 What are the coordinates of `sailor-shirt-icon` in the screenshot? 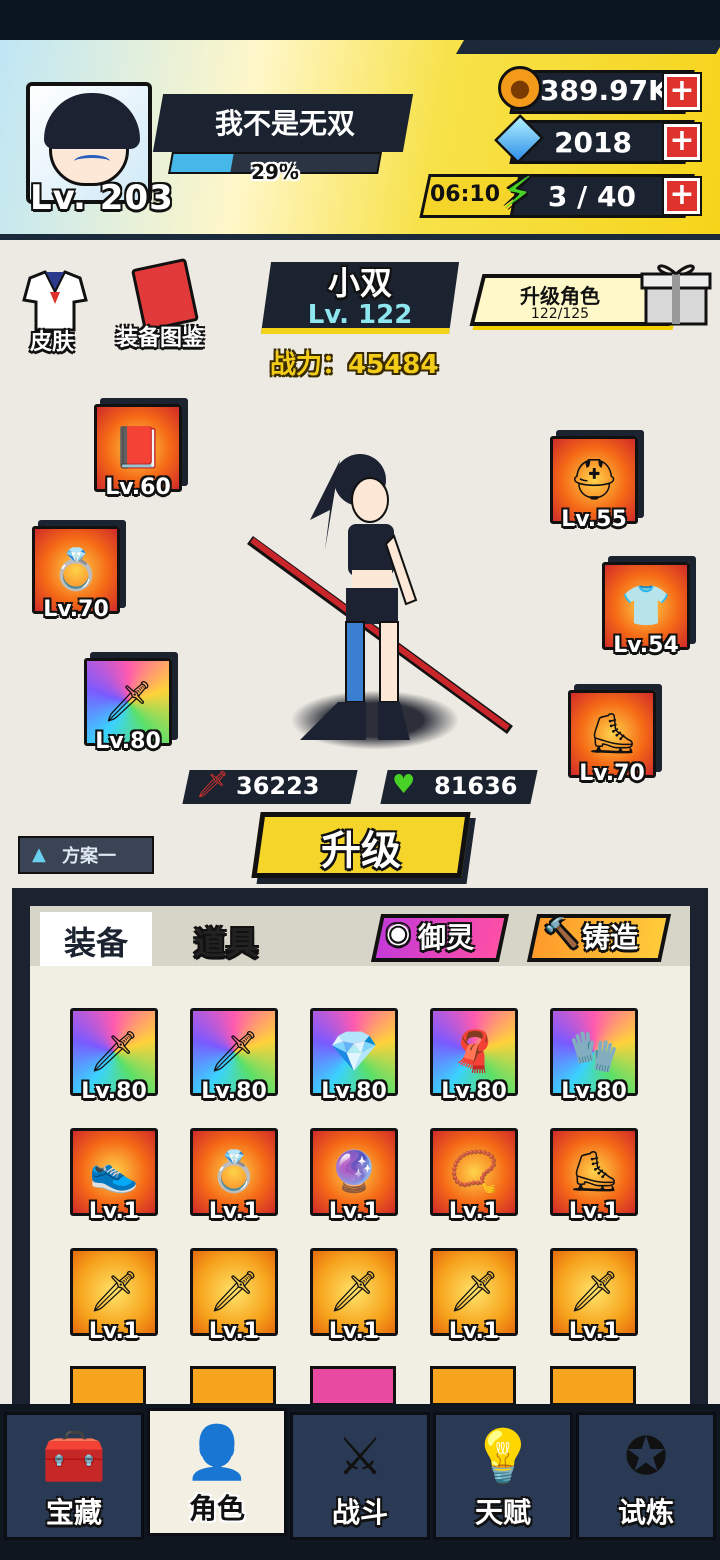 It's located at (55, 301).